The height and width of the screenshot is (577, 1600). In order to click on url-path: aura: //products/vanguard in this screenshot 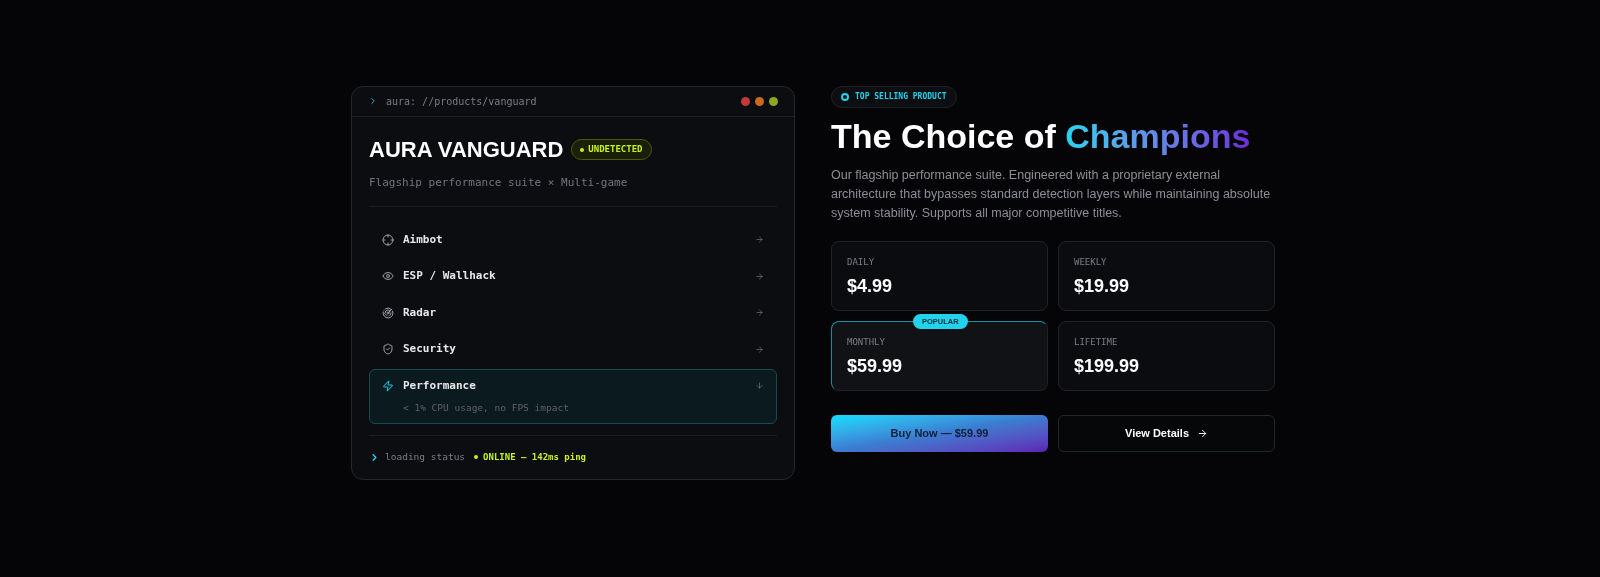, I will do `click(461, 102)`.